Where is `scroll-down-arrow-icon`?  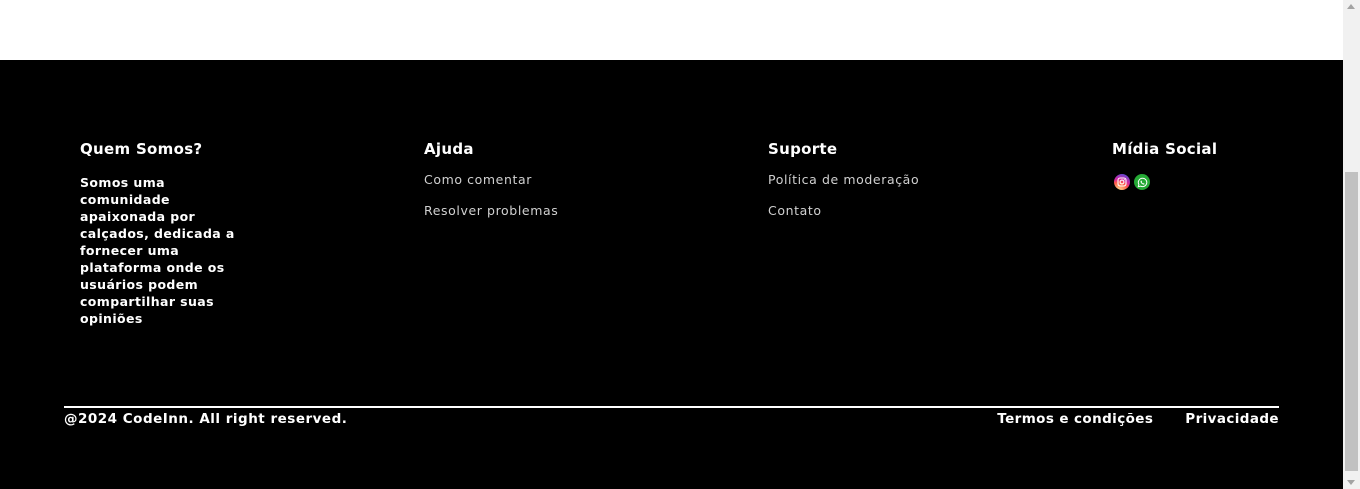
scroll-down-arrow-icon is located at coordinates (1351, 482).